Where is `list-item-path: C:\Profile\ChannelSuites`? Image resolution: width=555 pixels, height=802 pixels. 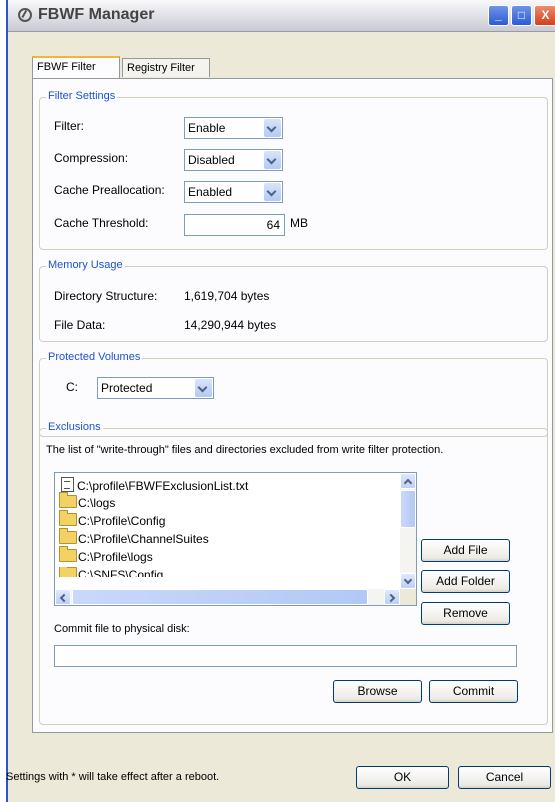 list-item-path: C:\Profile\ChannelSuites is located at coordinates (143, 539).